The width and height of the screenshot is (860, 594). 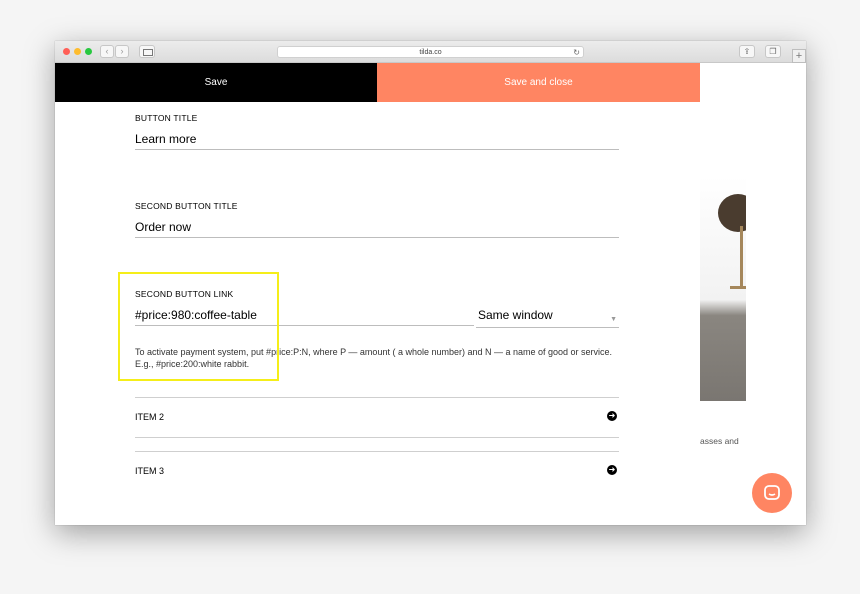 I want to click on button-title-label: BUTTON TITLE, so click(x=166, y=118).